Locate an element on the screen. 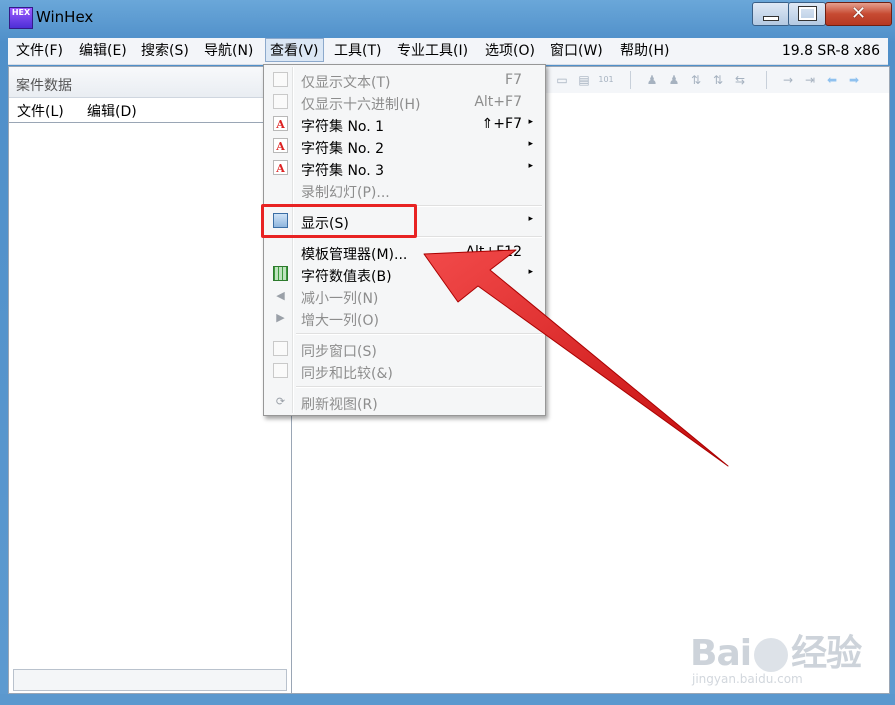  baidu-watermark: Bai 经验 jingyan.baidu.com is located at coordinates (776, 655).